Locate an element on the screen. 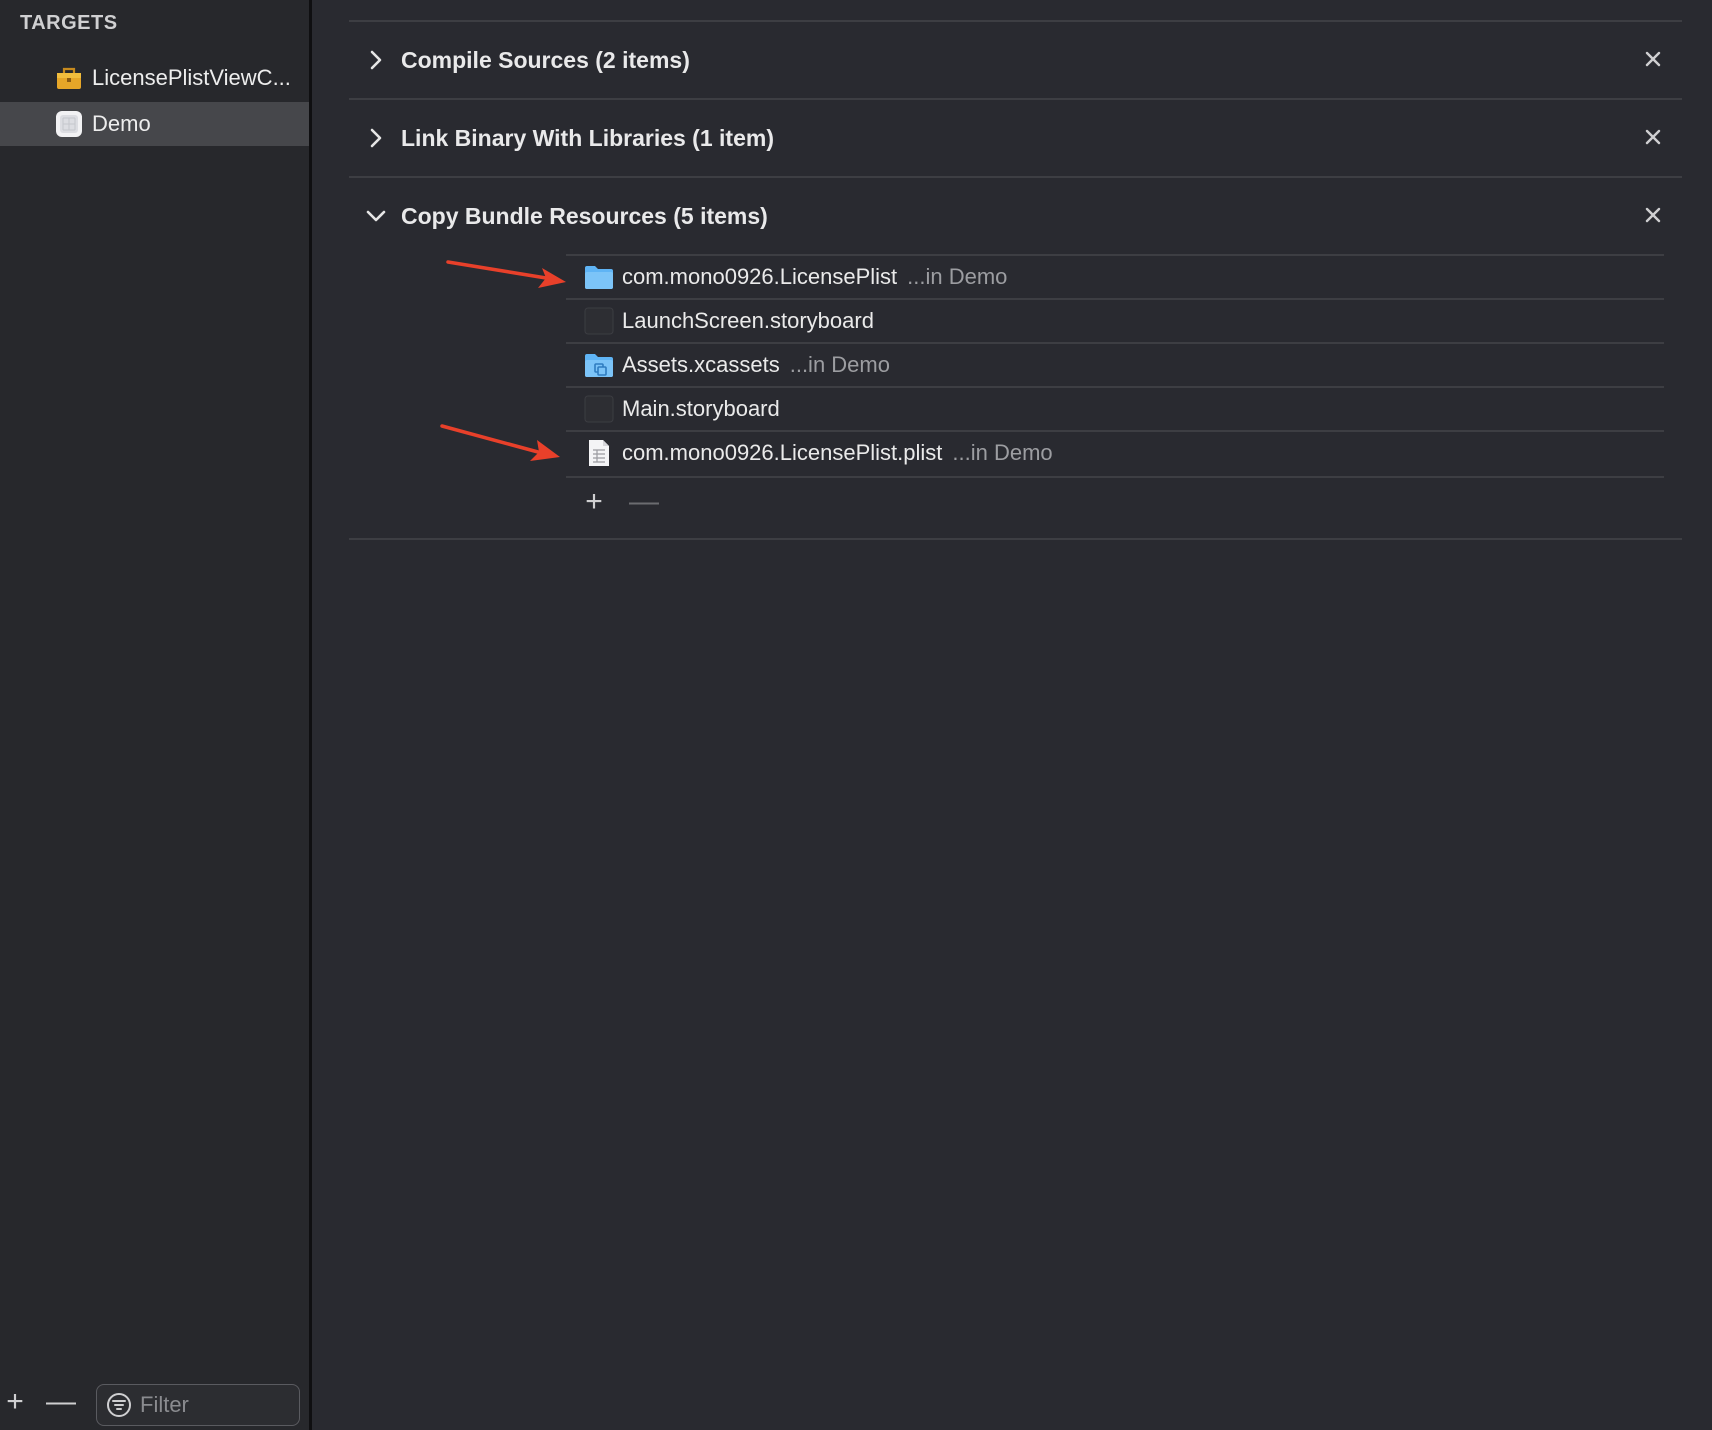 The image size is (1712, 1430). divider is located at coordinates (1015, 539).